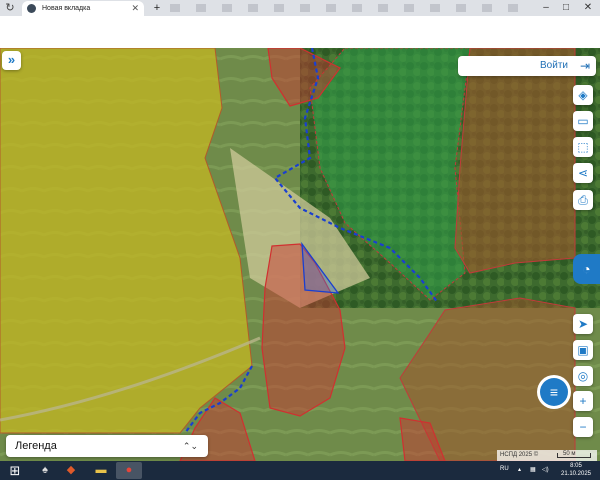  Describe the element at coordinates (588, 8) in the screenshot. I see `close-window-button: ✕` at that location.